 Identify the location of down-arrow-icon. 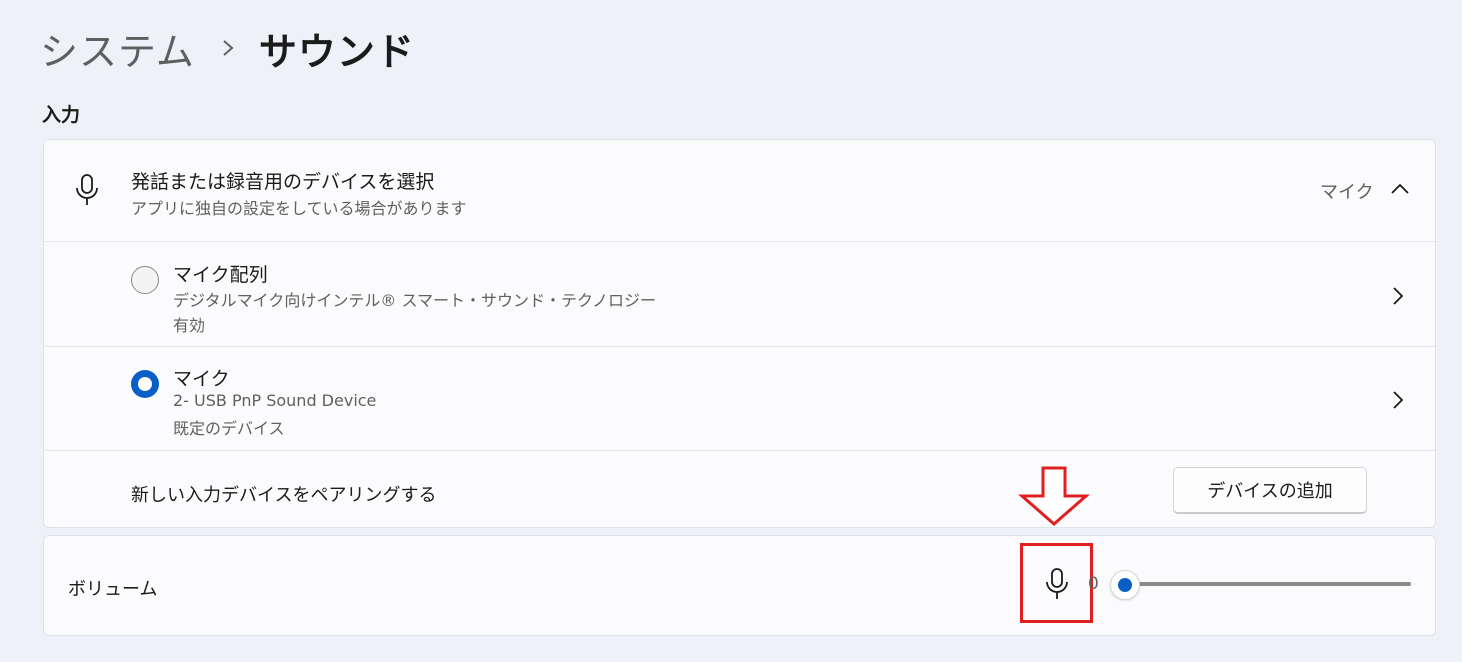
(1054, 496).